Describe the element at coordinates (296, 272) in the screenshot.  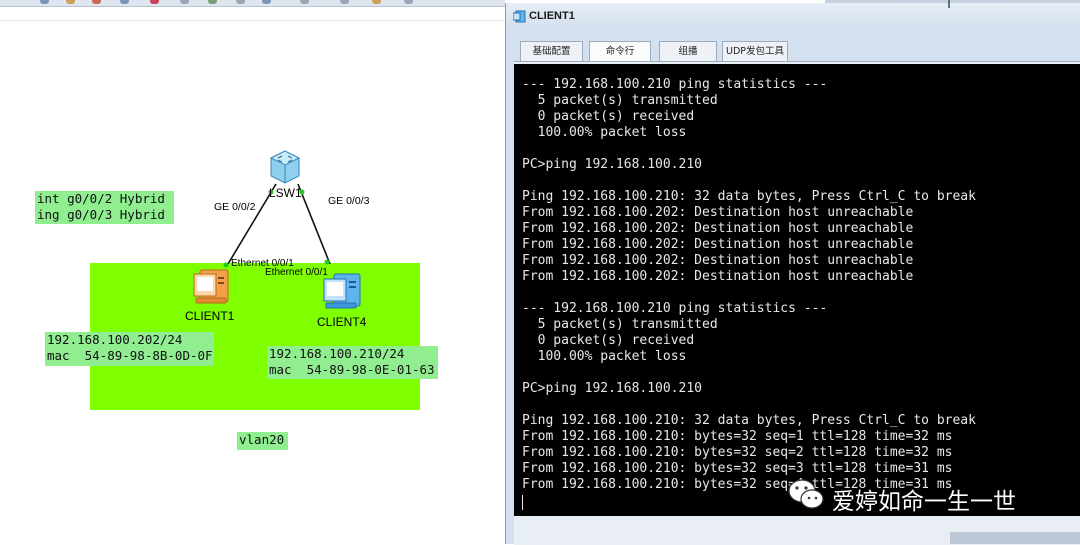
I see `client4-port-label: Ethernet 0/0/1` at that location.